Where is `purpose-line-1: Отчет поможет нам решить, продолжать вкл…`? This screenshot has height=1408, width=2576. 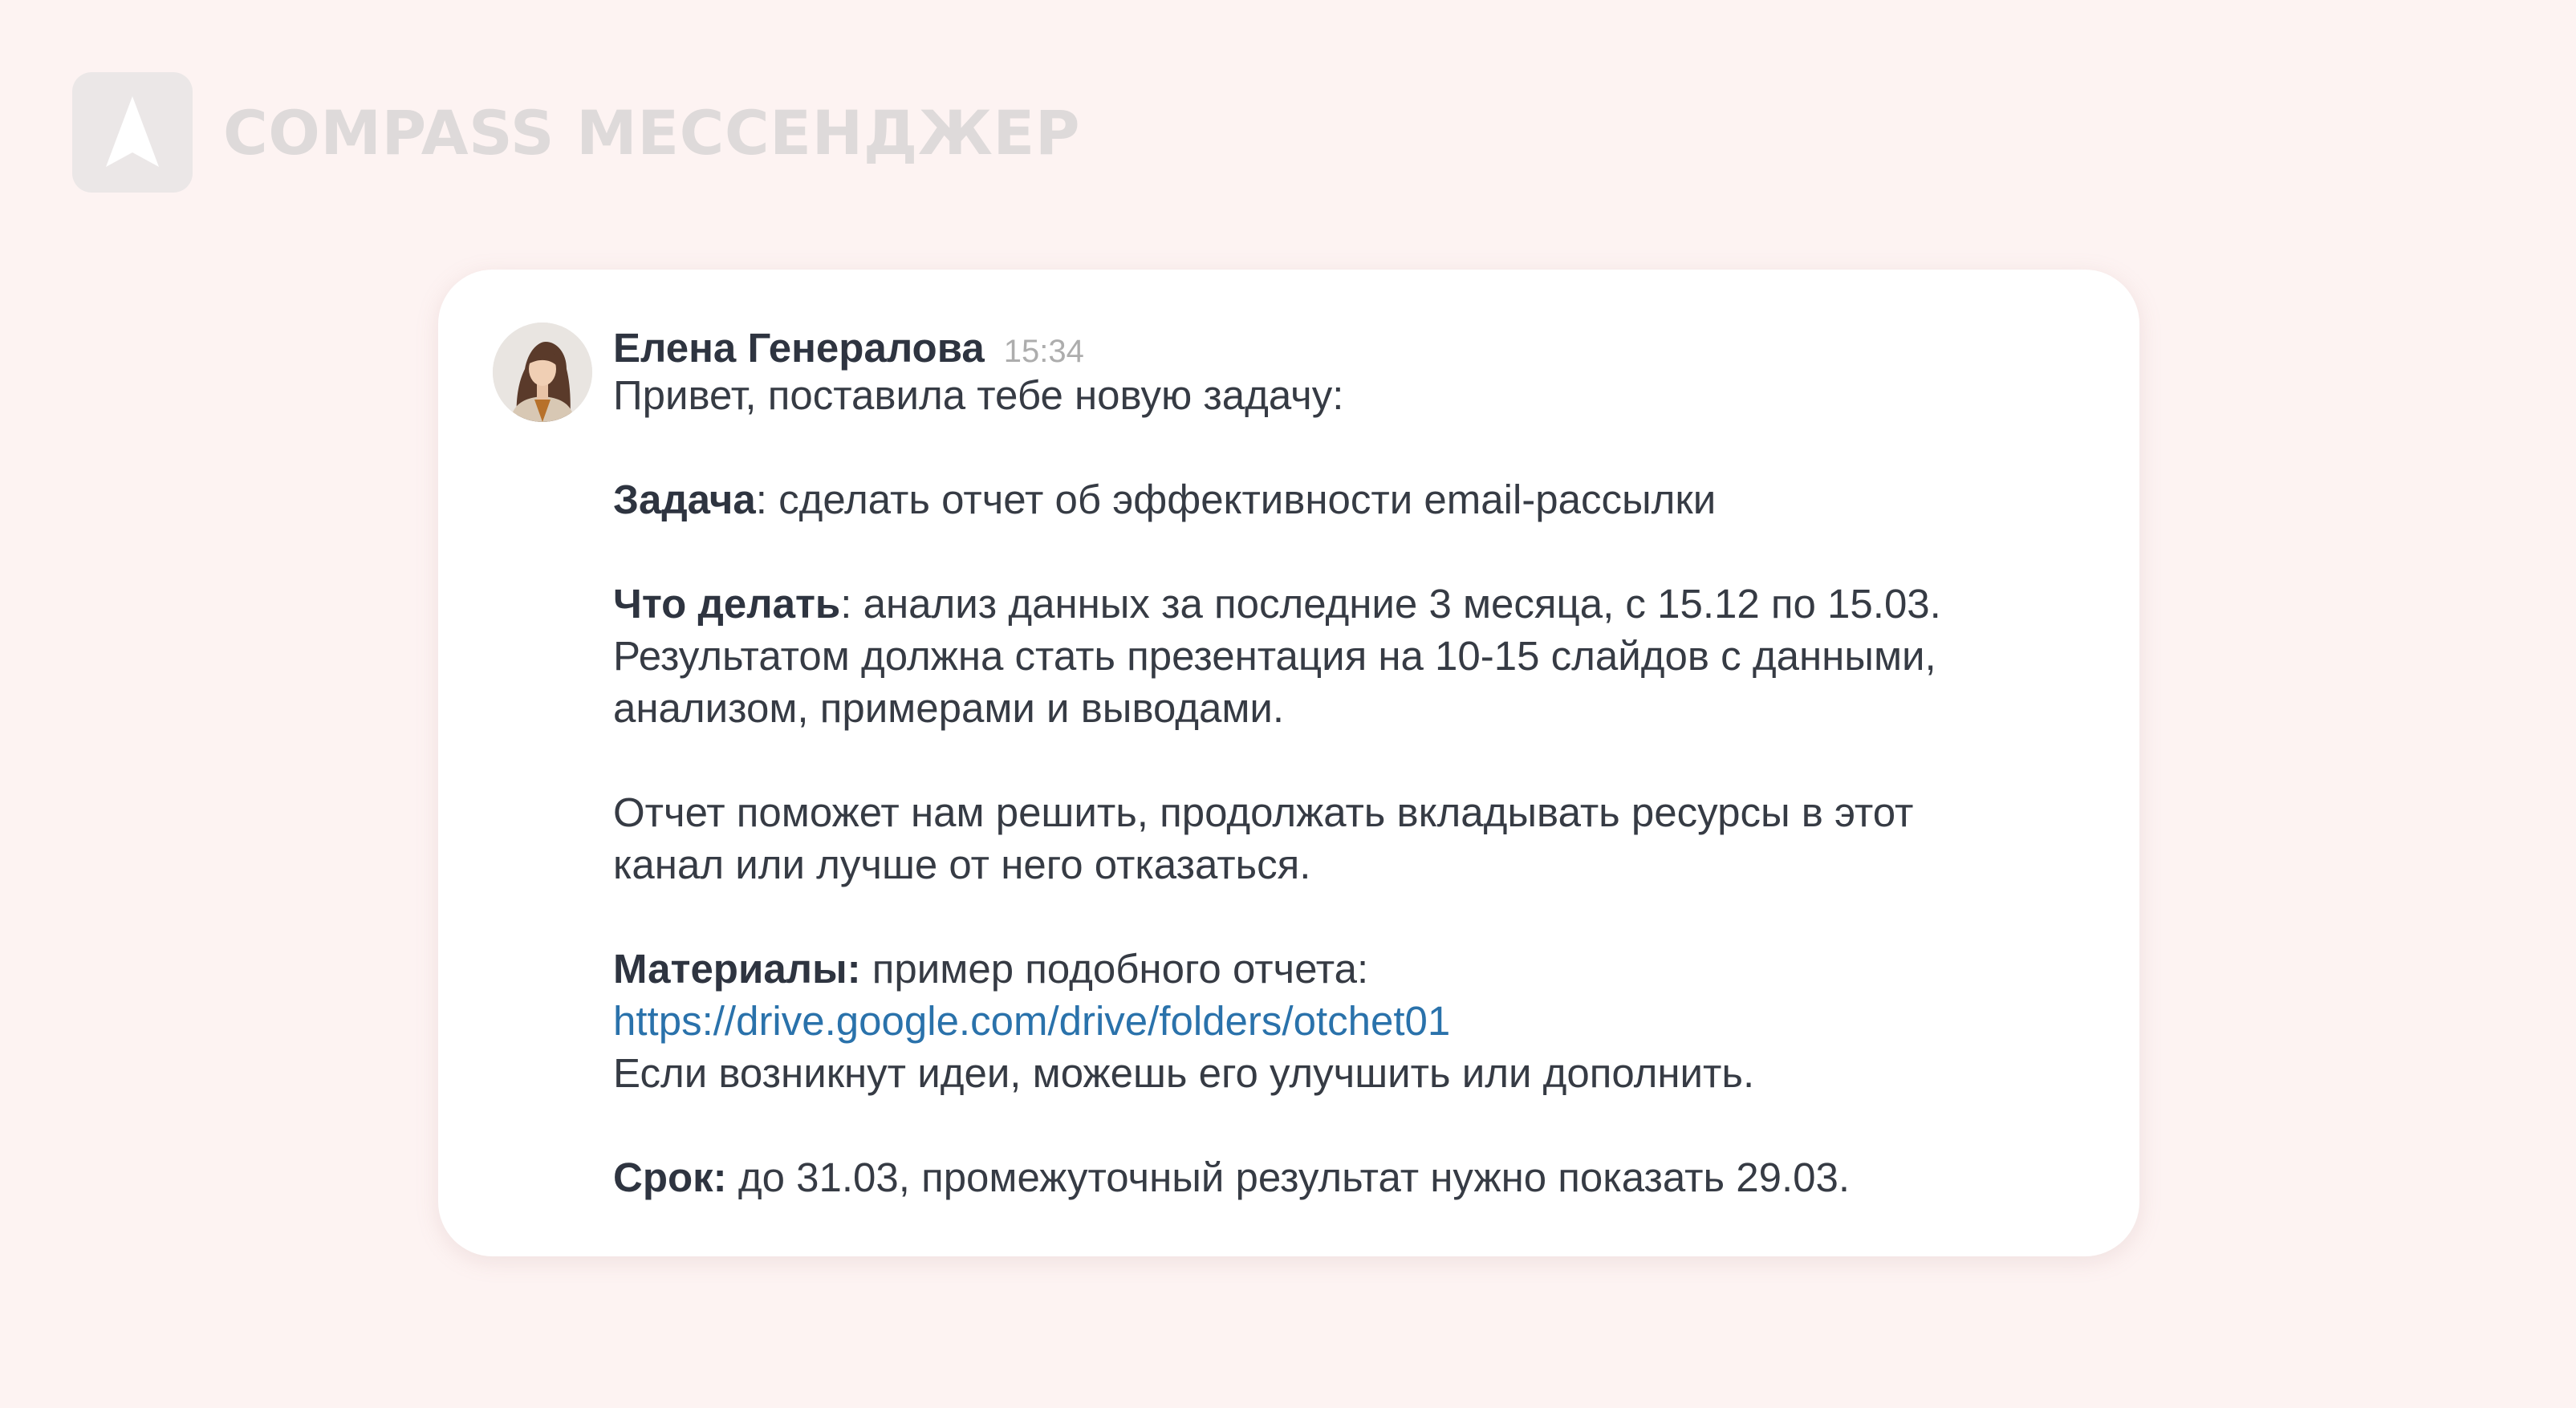
purpose-line-1: Отчет поможет нам решить, продолжать вкл… is located at coordinates (1263, 812).